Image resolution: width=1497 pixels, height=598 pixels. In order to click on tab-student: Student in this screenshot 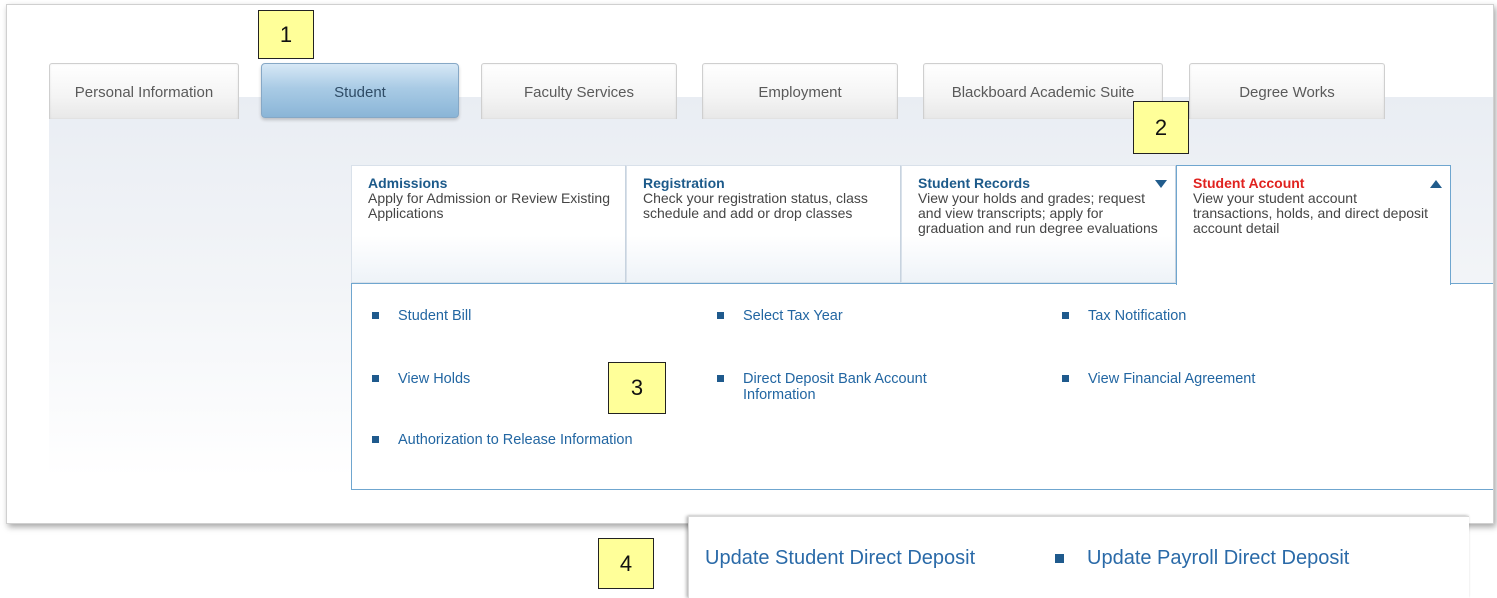, I will do `click(360, 90)`.